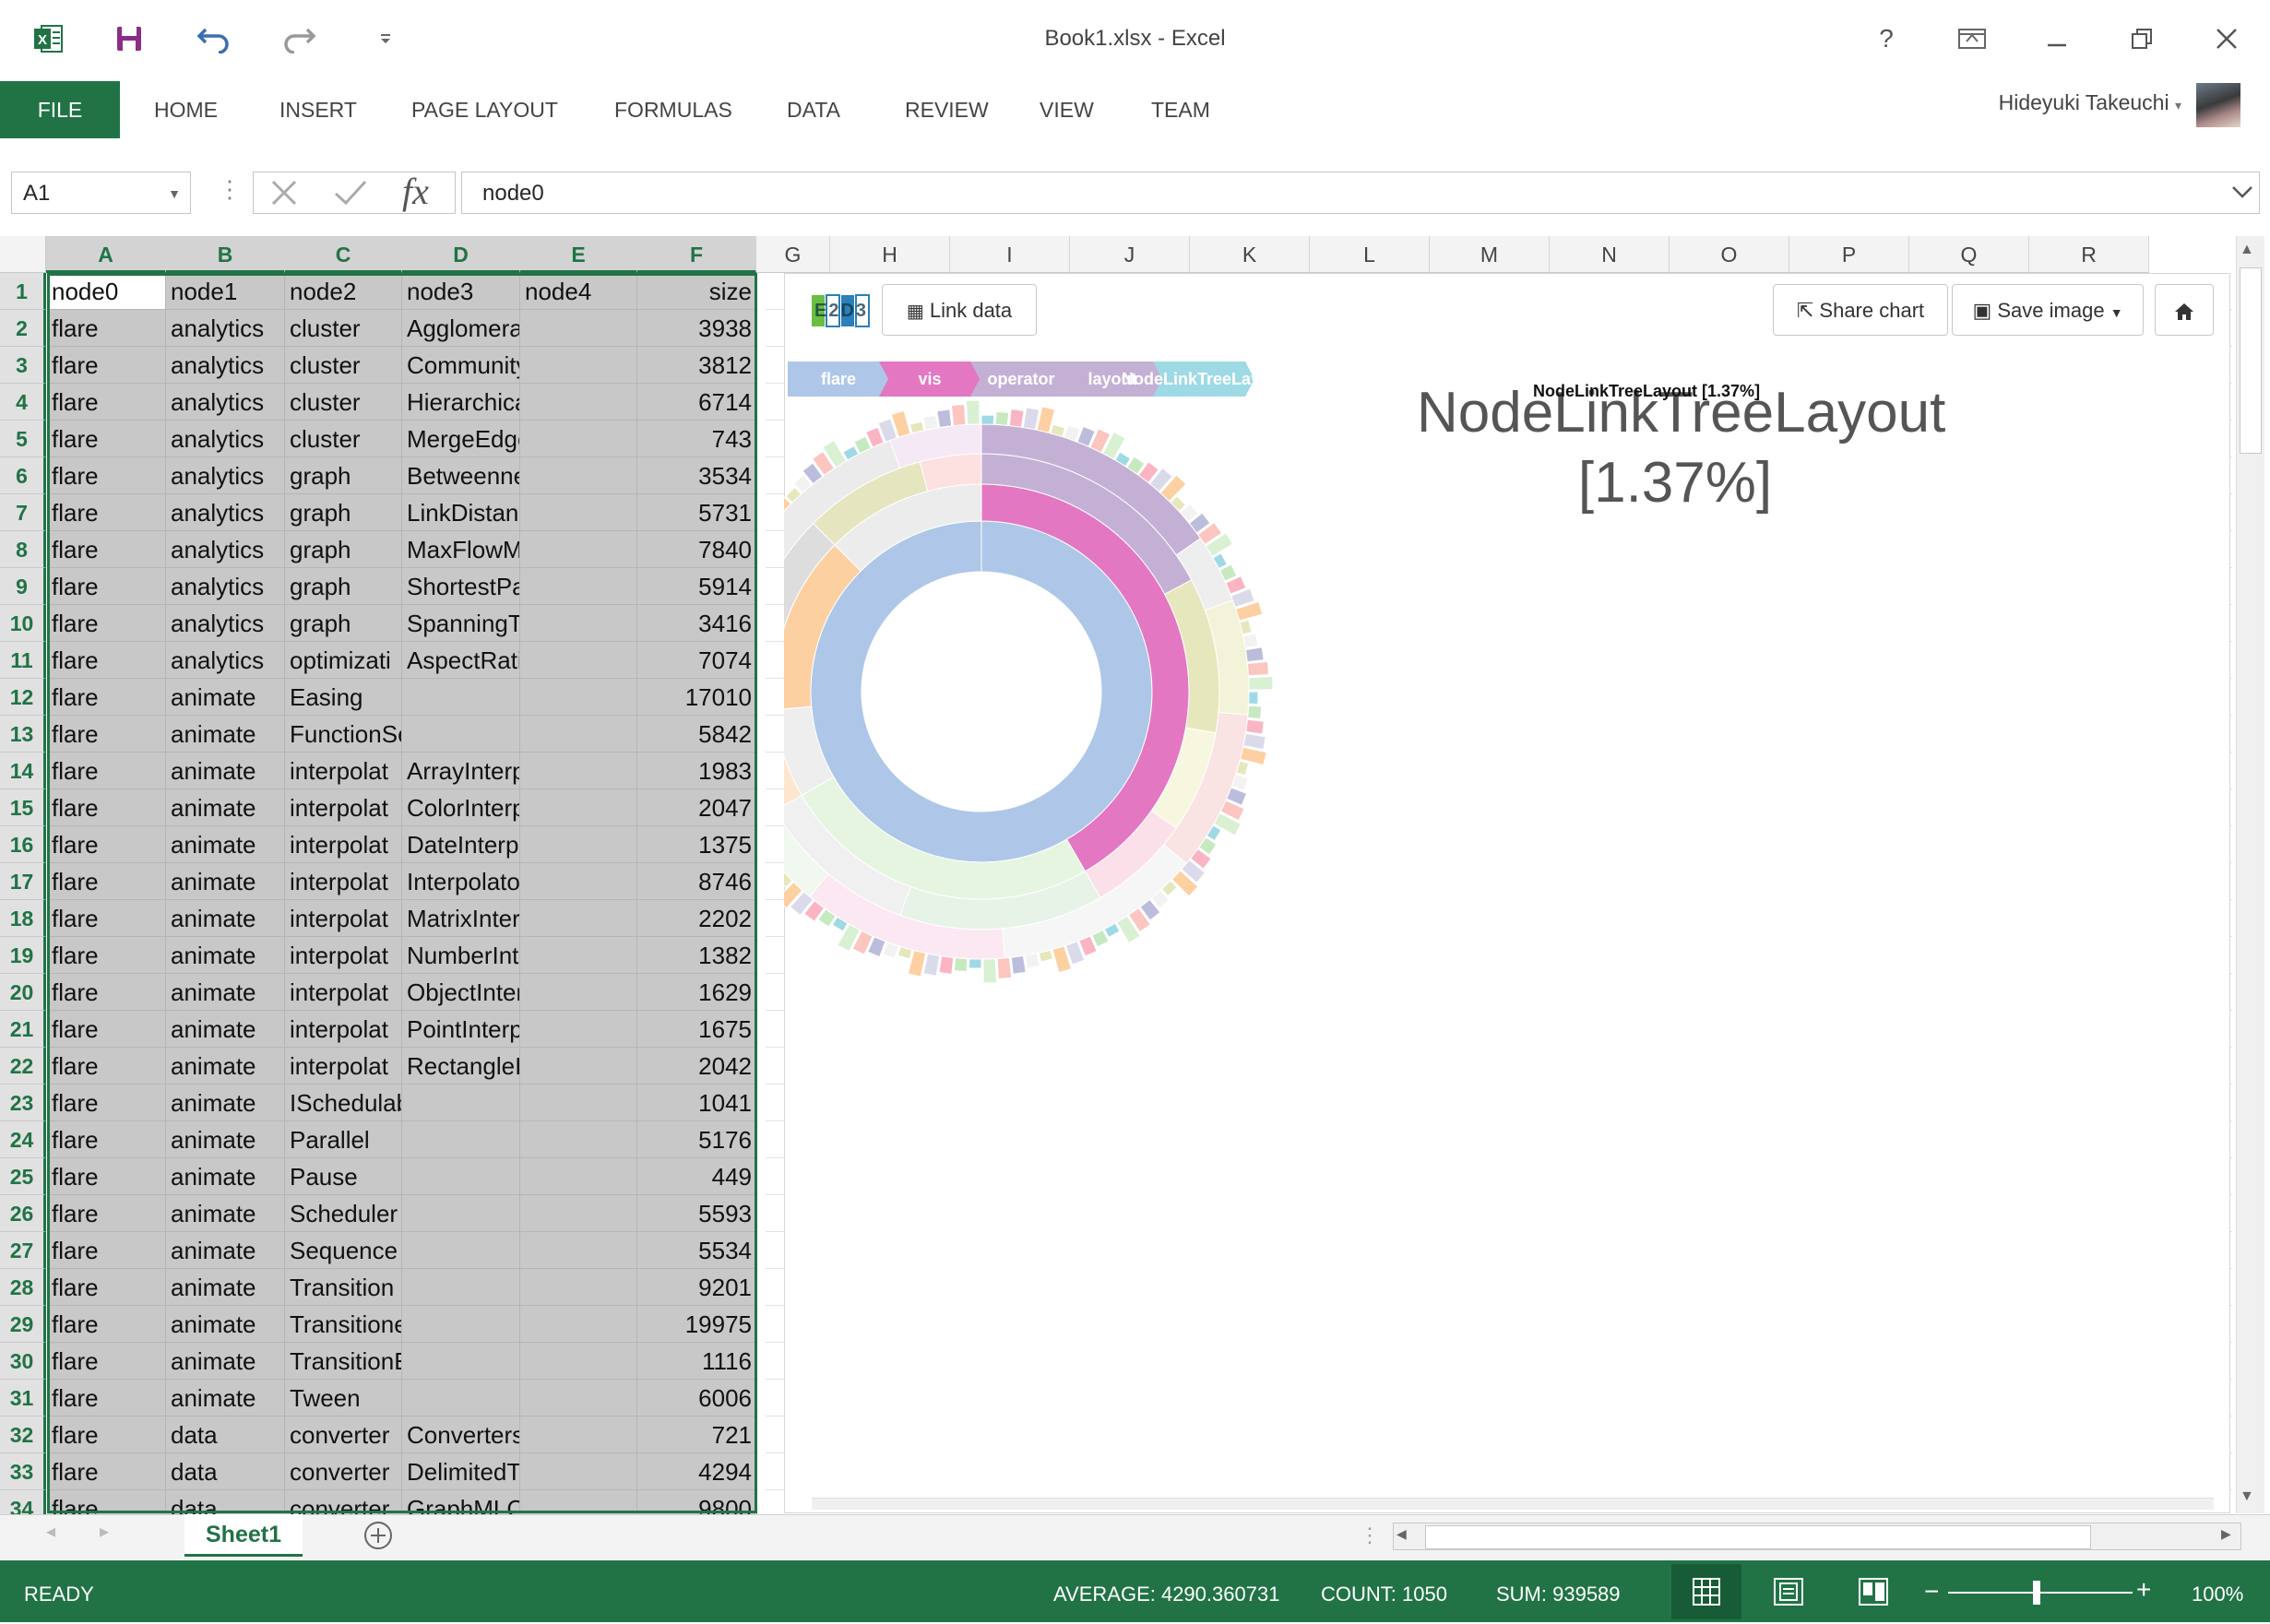 This screenshot has width=2270, height=1624. I want to click on cell-e4, so click(578, 402).